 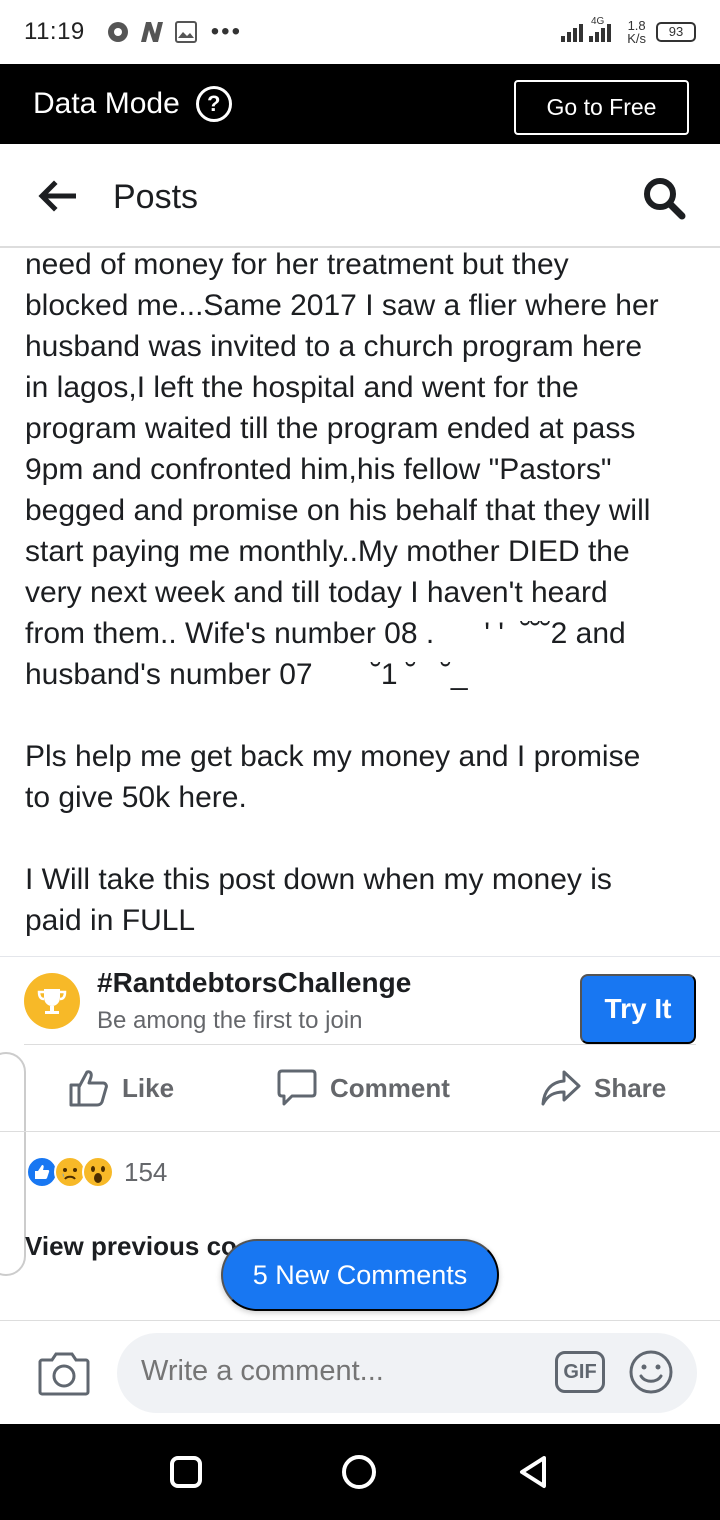 What do you see at coordinates (561, 1088) in the screenshot?
I see `share-icon` at bounding box center [561, 1088].